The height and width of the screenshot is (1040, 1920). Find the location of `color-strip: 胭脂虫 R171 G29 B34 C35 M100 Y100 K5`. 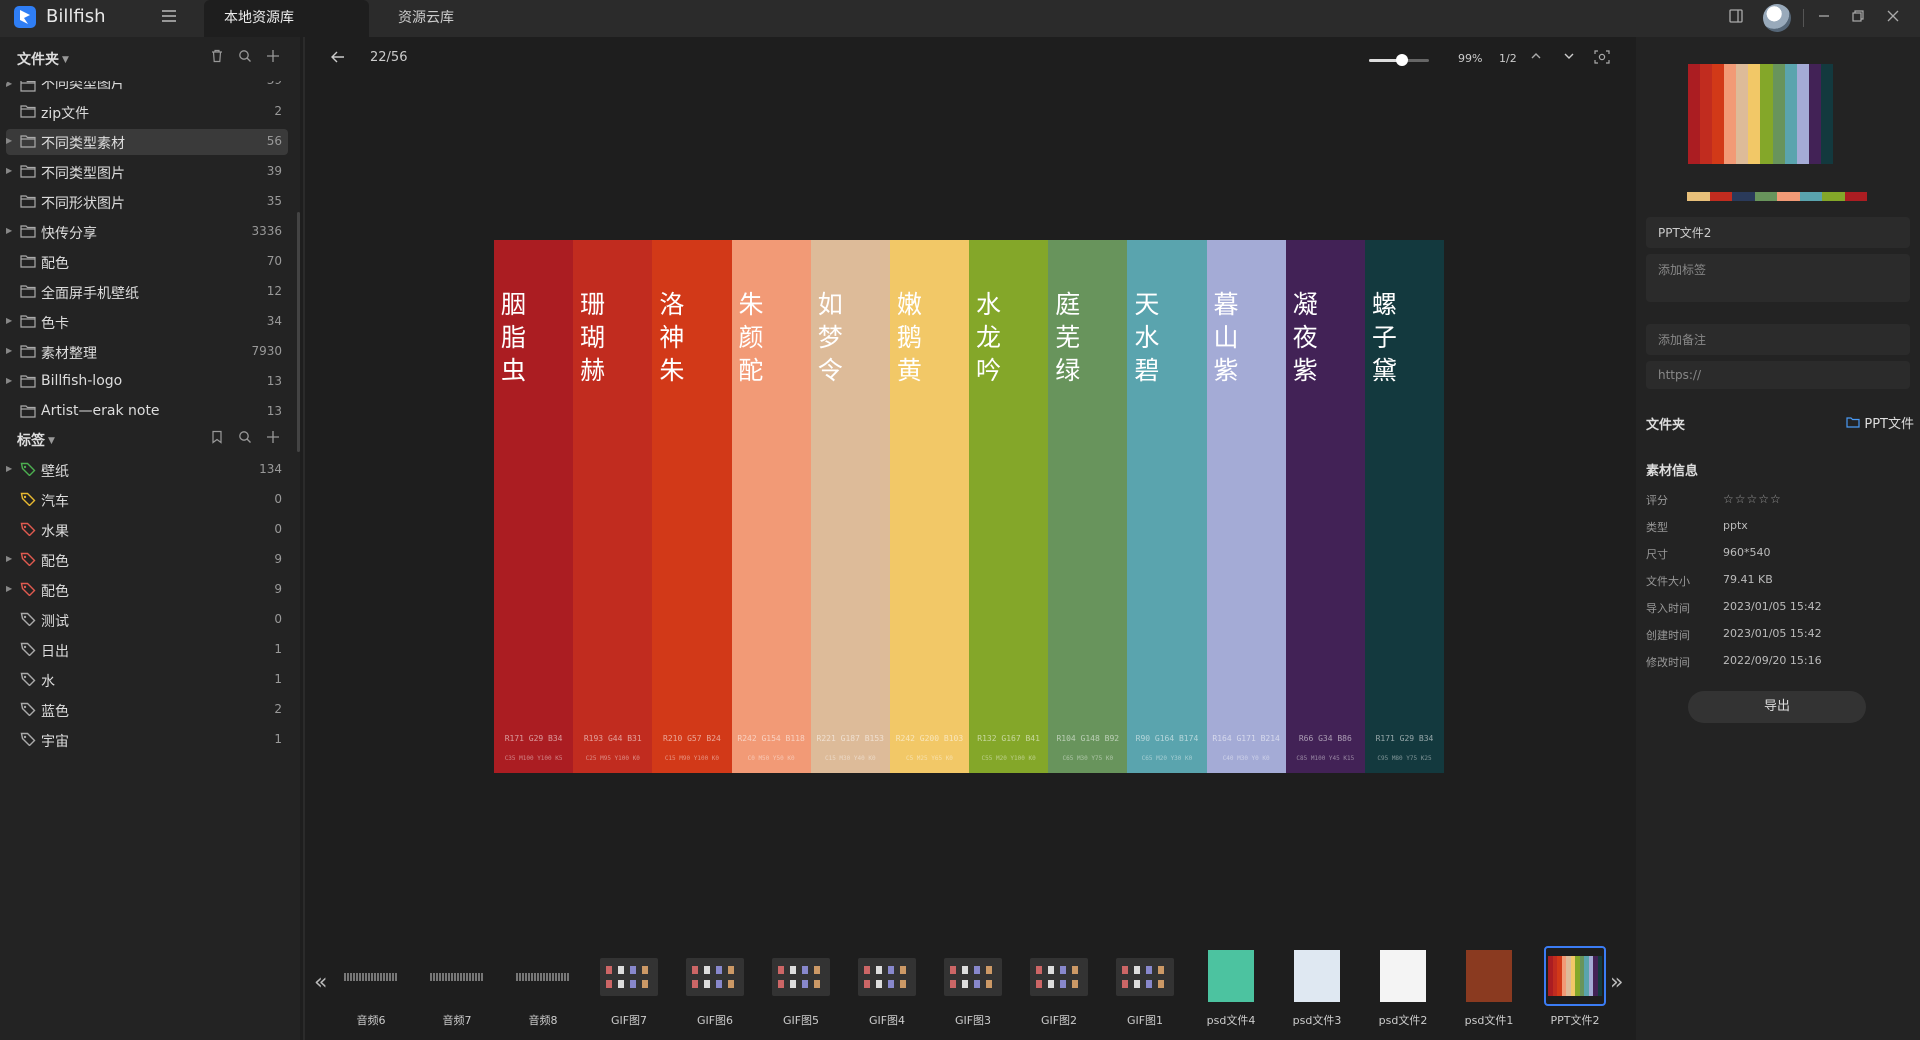

color-strip: 胭脂虫 R171 G29 B34 C35 M100 Y100 K5 is located at coordinates (534, 506).